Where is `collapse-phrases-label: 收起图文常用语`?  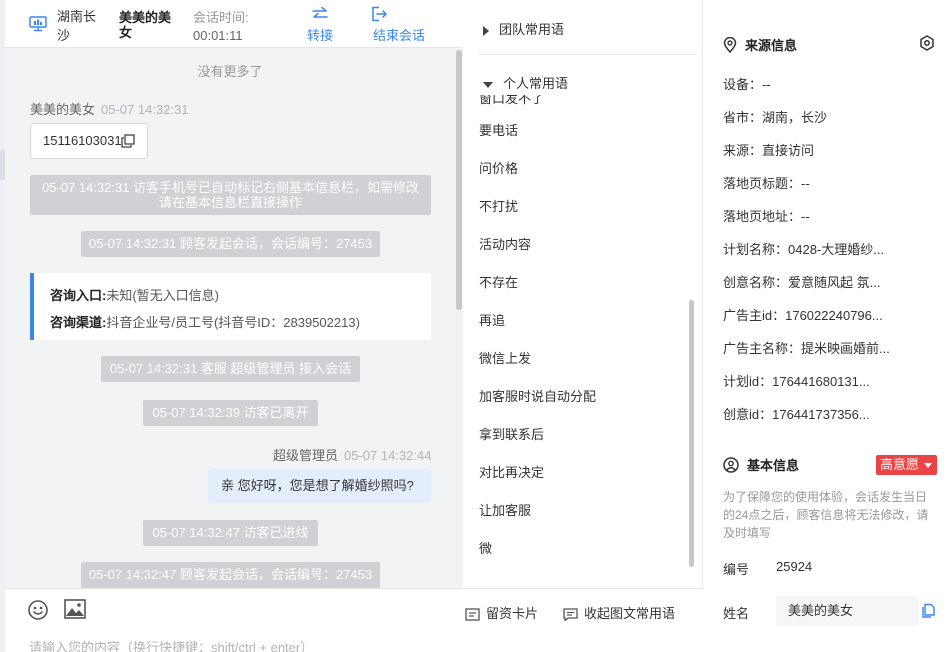
collapse-phrases-label: 收起图文常用语 is located at coordinates (630, 613).